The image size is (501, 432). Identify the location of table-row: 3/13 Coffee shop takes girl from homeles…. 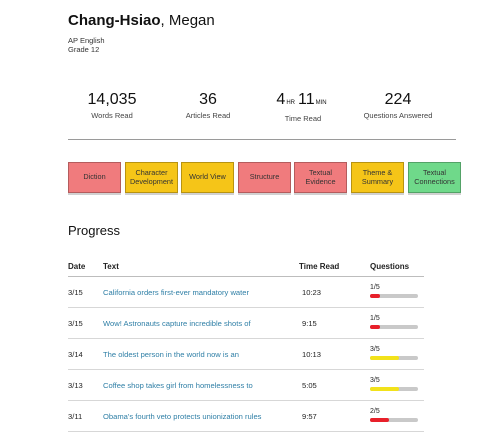
(246, 385).